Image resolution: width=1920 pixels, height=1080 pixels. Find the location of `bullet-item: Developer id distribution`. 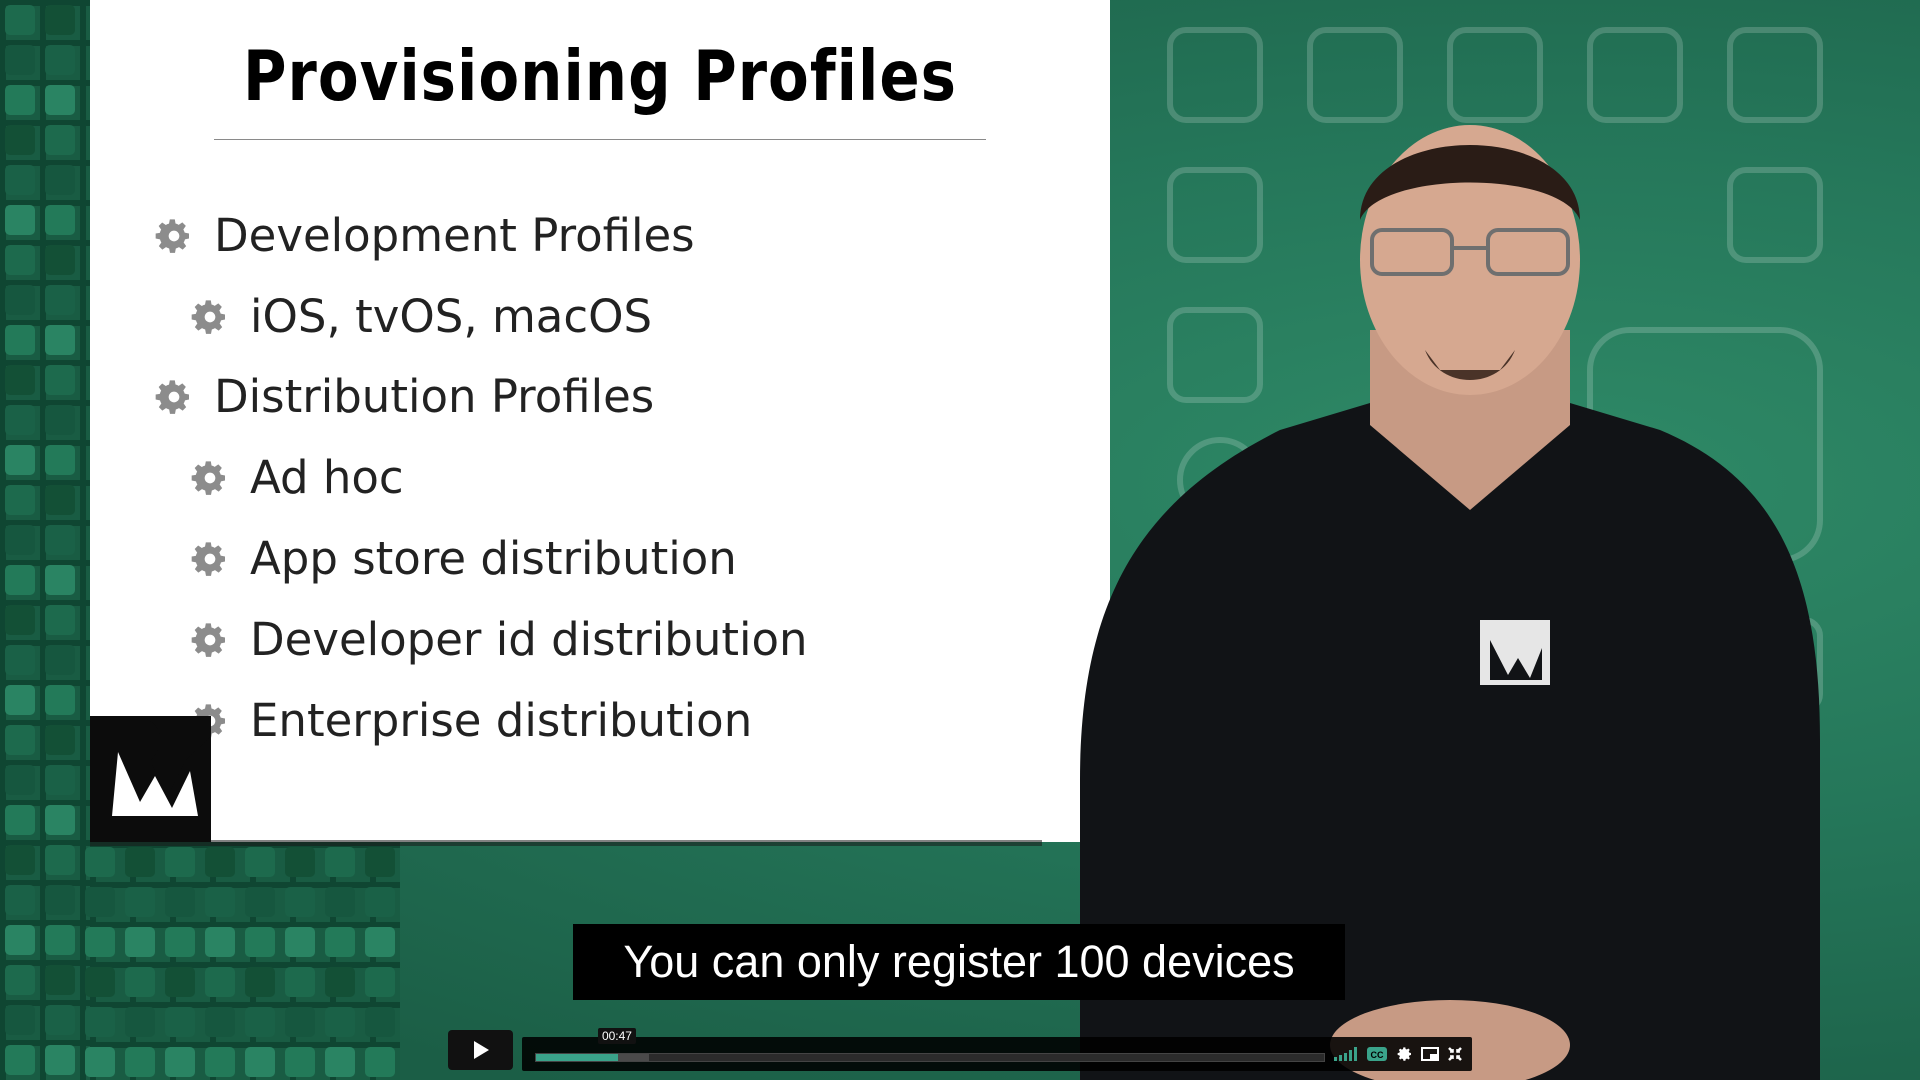

bullet-item: Developer id distribution is located at coordinates (499, 639).